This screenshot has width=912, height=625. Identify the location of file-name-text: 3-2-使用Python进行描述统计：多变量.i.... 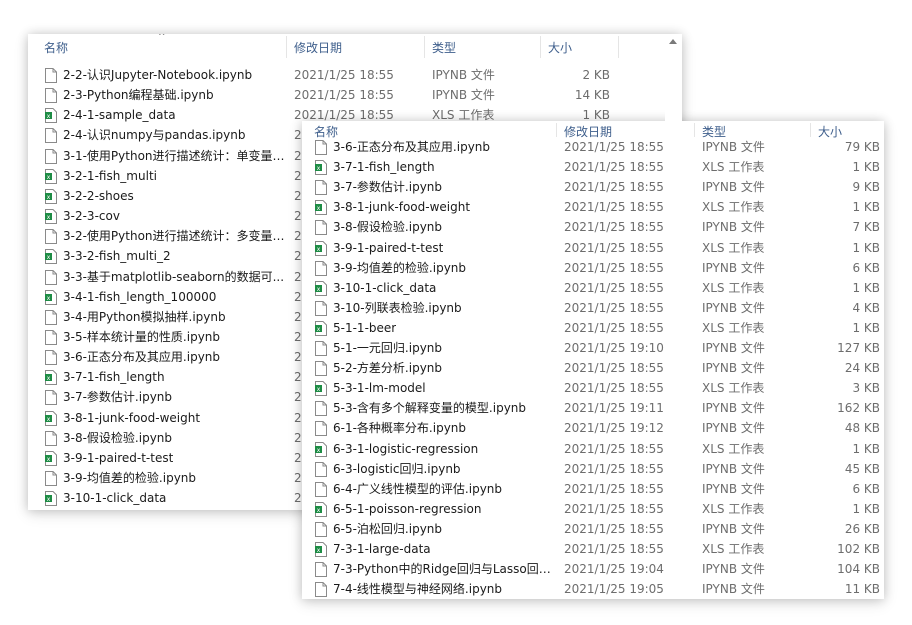
(174, 236).